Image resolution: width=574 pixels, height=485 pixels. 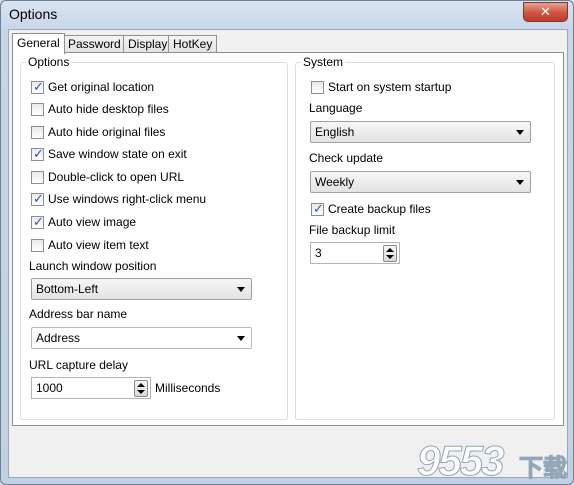 I want to click on checkbox-label: Double-click to open URL, so click(x=116, y=177).